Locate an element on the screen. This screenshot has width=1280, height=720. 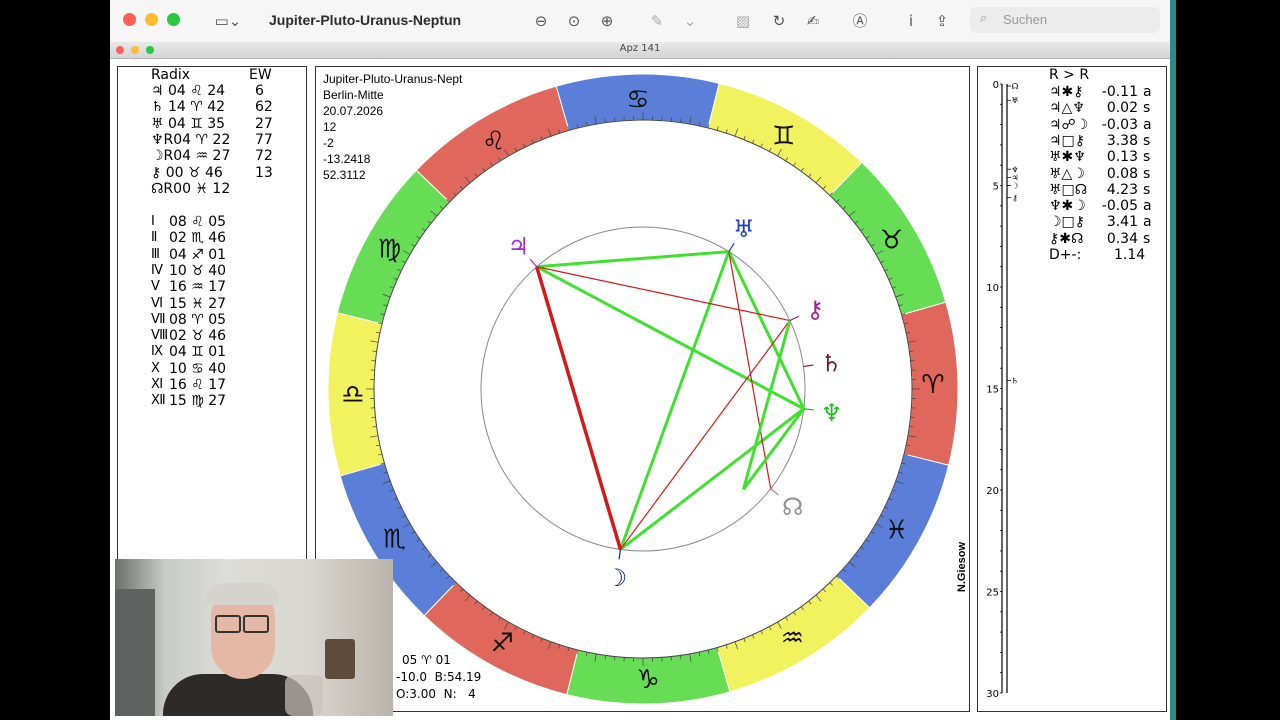
uranus-glyph: ♅ is located at coordinates (744, 229).